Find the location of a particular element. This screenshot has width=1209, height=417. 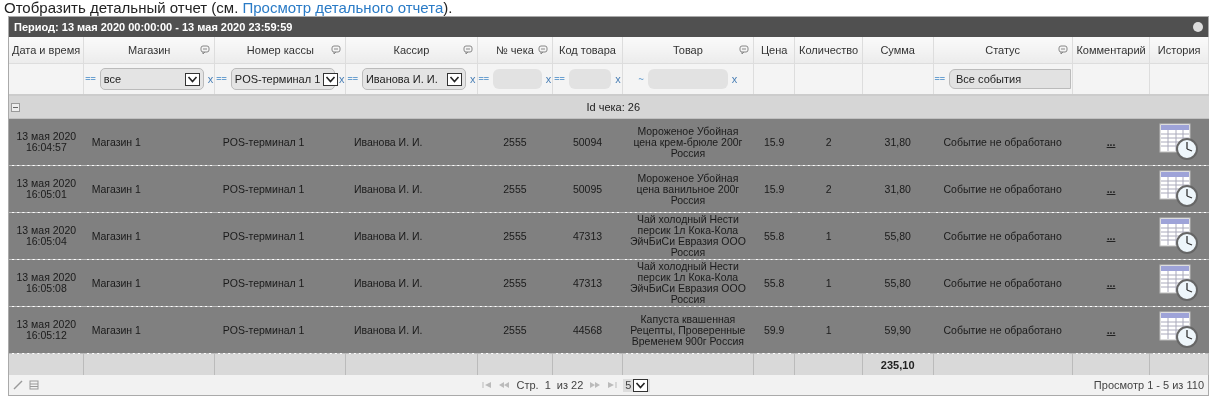

page-count: из 22 is located at coordinates (570, 385).